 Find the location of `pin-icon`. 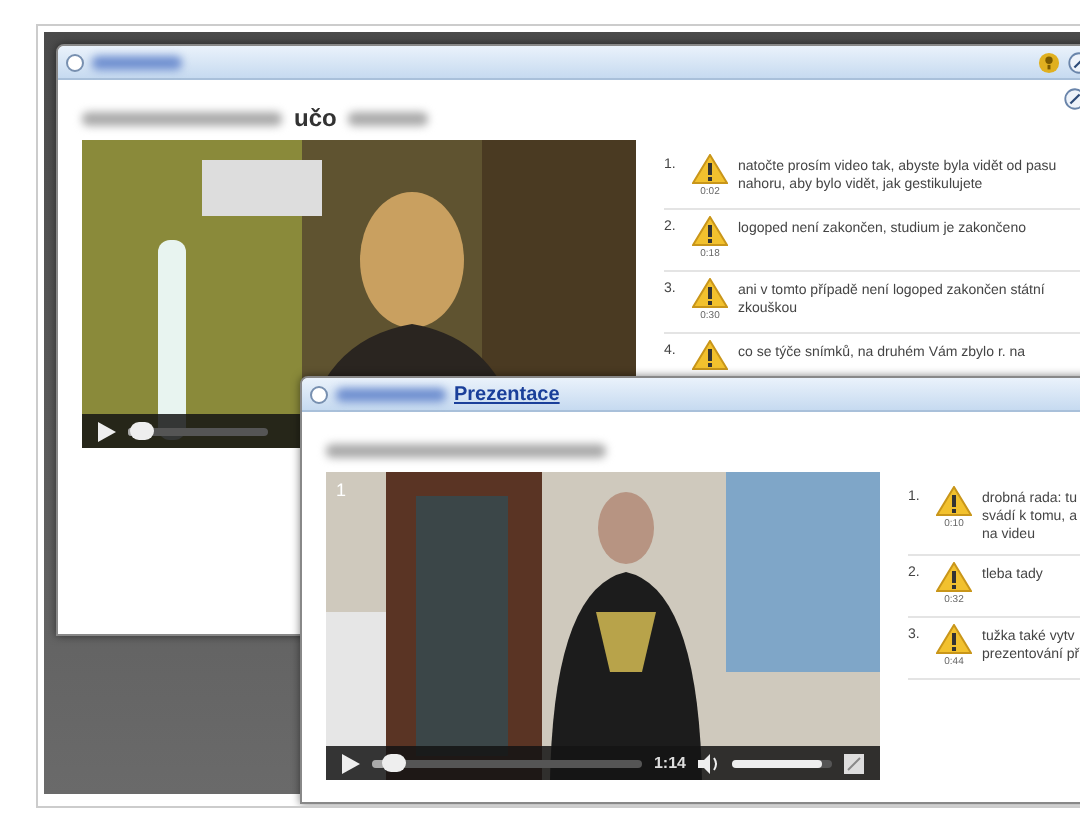

pin-icon is located at coordinates (1072, 99).